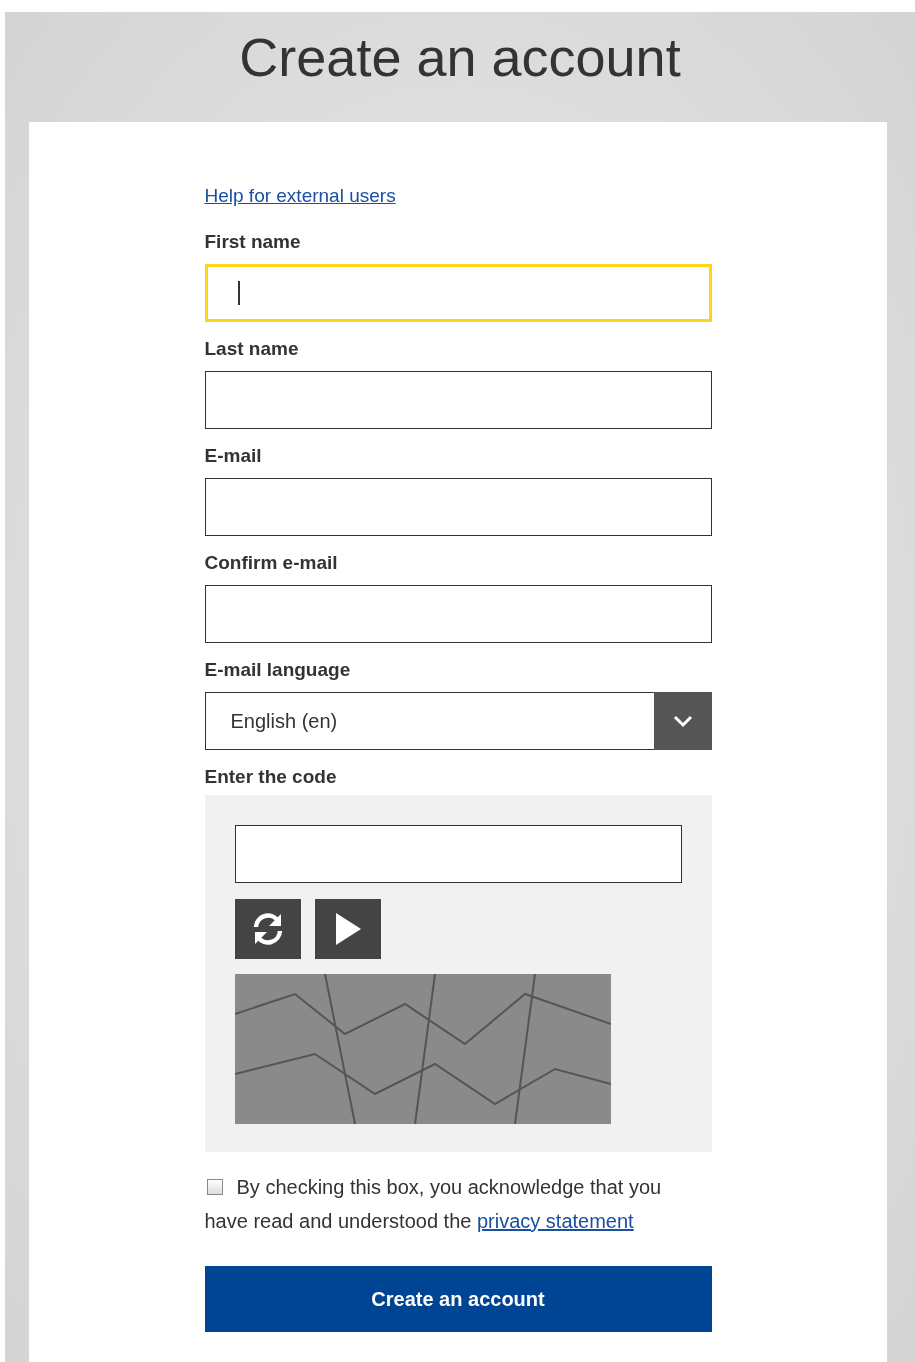 The width and height of the screenshot is (915, 1362). I want to click on field-label: Enter the code, so click(271, 777).